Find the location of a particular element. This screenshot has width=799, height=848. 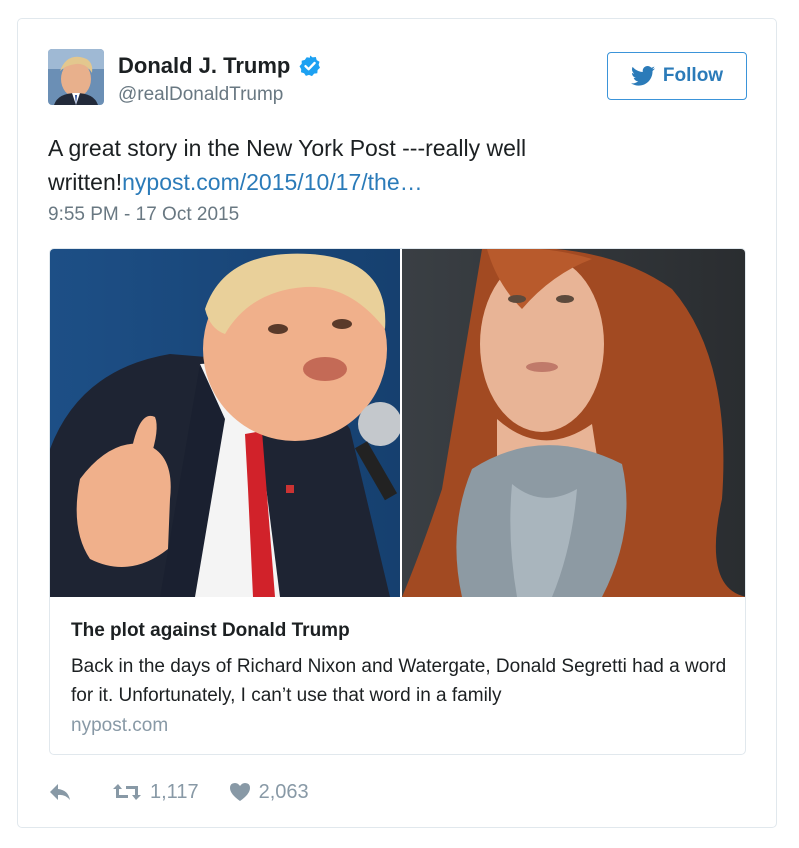

twitter-bird-icon is located at coordinates (642, 76).